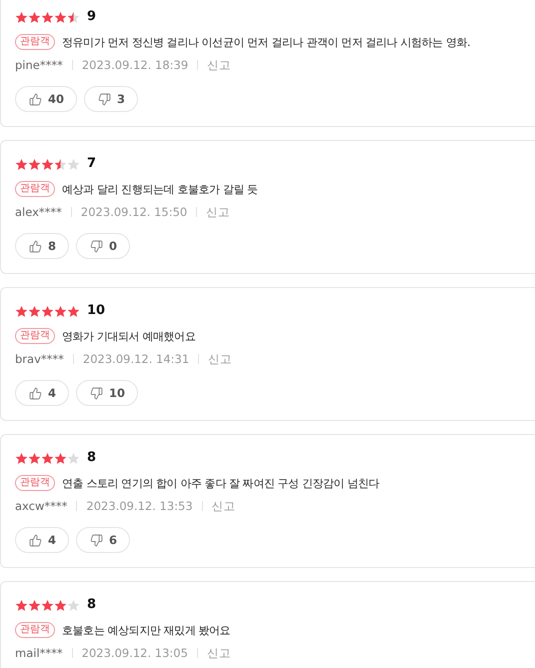 This screenshot has width=535, height=668. Describe the element at coordinates (139, 506) in the screenshot. I see `review-date: 2023.09.12. 13:53` at that location.